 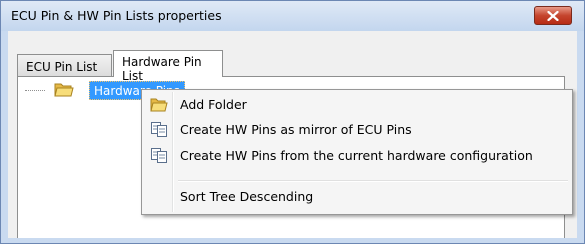 I want to click on menu-item-label: Add Folder, so click(x=213, y=104).